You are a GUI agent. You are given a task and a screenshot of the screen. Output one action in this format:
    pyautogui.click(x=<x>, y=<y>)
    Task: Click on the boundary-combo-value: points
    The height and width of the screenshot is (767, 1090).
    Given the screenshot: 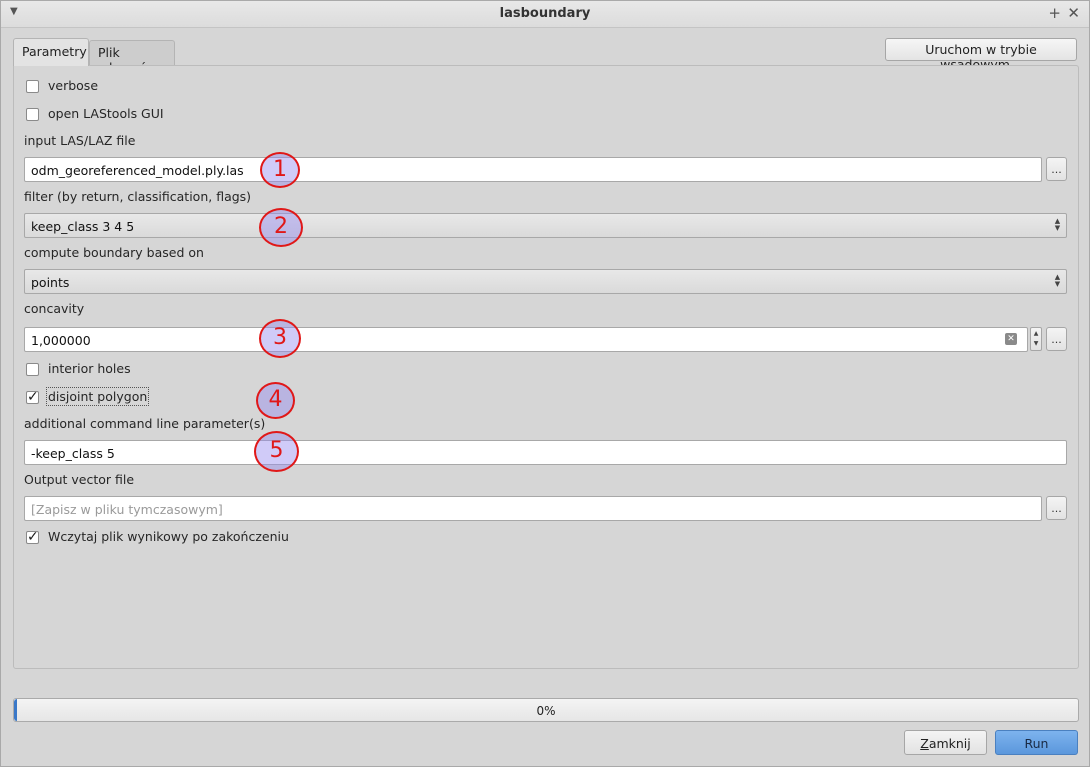 What is the action you would take?
    pyautogui.click(x=50, y=282)
    